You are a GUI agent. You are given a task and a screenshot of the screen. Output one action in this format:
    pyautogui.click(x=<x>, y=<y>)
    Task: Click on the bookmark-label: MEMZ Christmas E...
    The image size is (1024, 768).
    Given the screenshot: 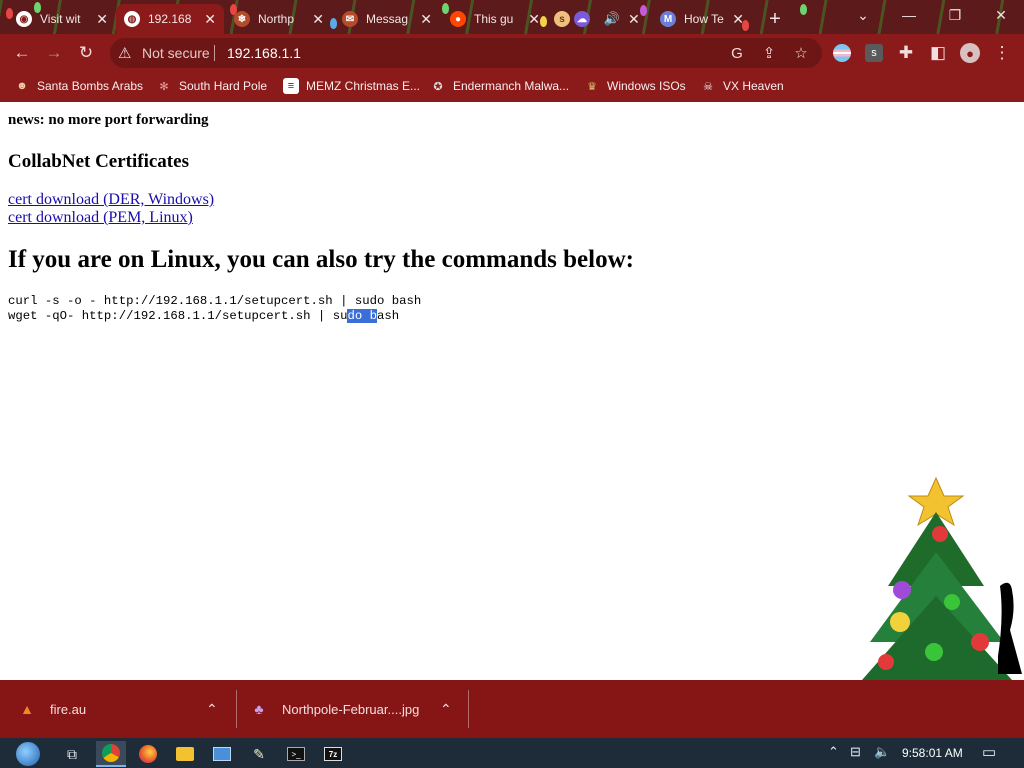 What is the action you would take?
    pyautogui.click(x=363, y=86)
    